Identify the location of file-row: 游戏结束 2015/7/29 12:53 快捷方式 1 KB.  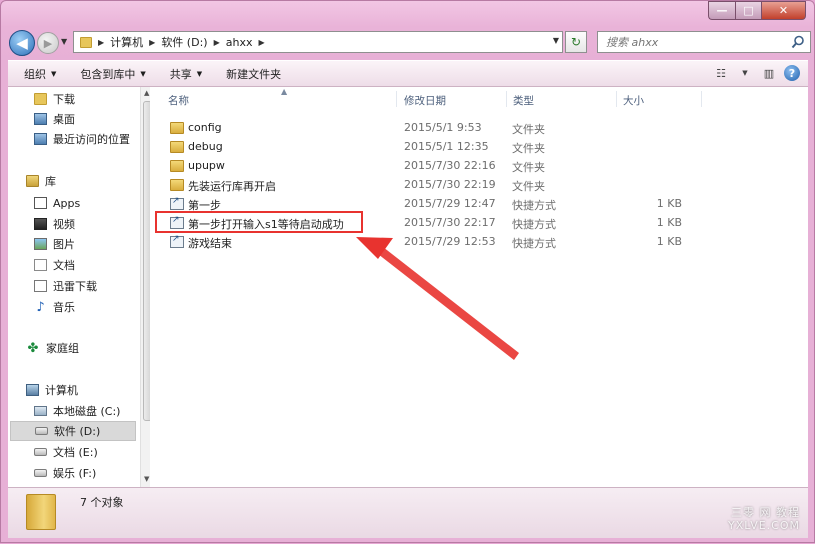
(432, 242).